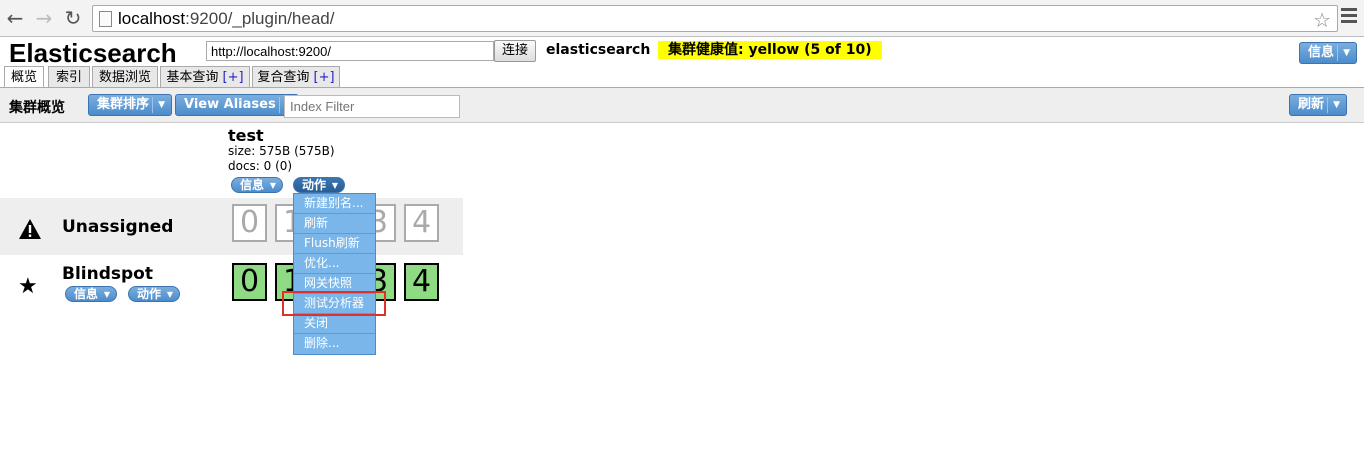 Image resolution: width=1364 pixels, height=453 pixels. I want to click on url-path: :9200/_plugin/head/, so click(260, 18).